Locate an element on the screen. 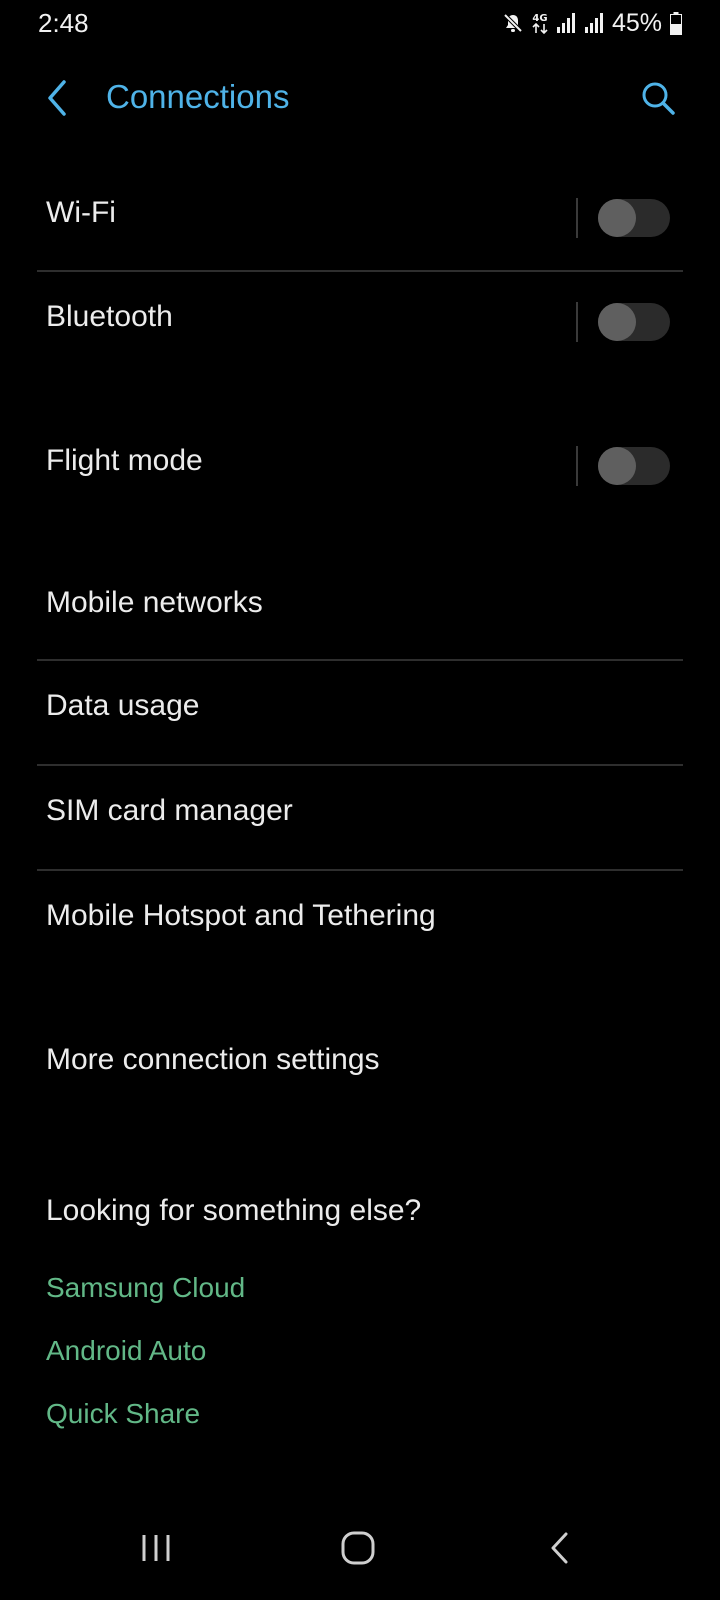  nav-back-icon is located at coordinates (560, 1550).